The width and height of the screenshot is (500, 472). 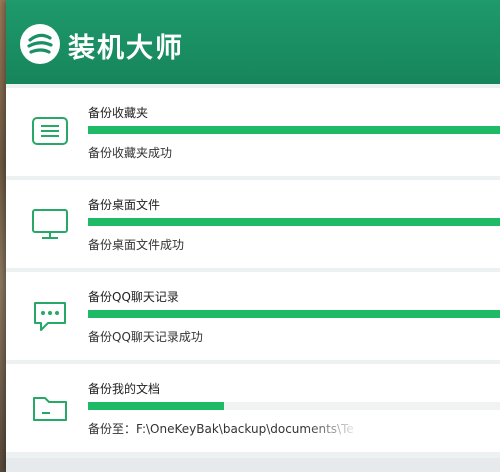 I want to click on list-icon, so click(x=50, y=132).